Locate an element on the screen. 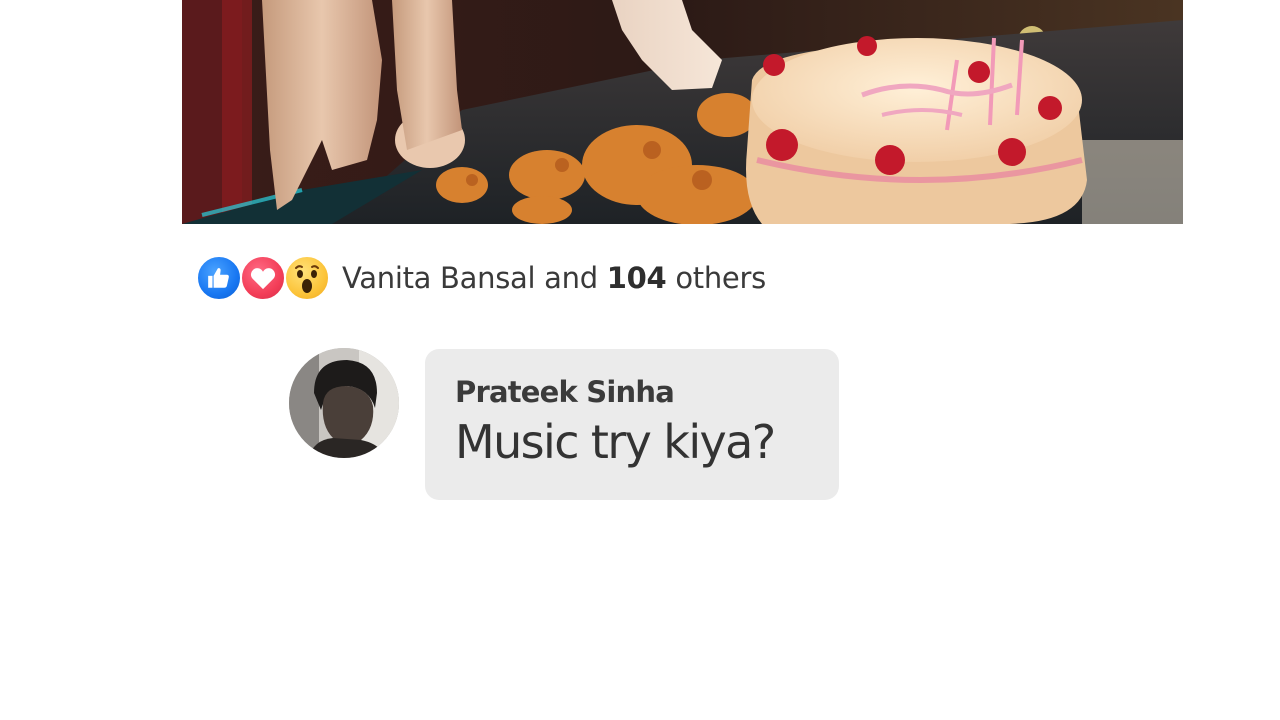  love-icon is located at coordinates (263, 278).